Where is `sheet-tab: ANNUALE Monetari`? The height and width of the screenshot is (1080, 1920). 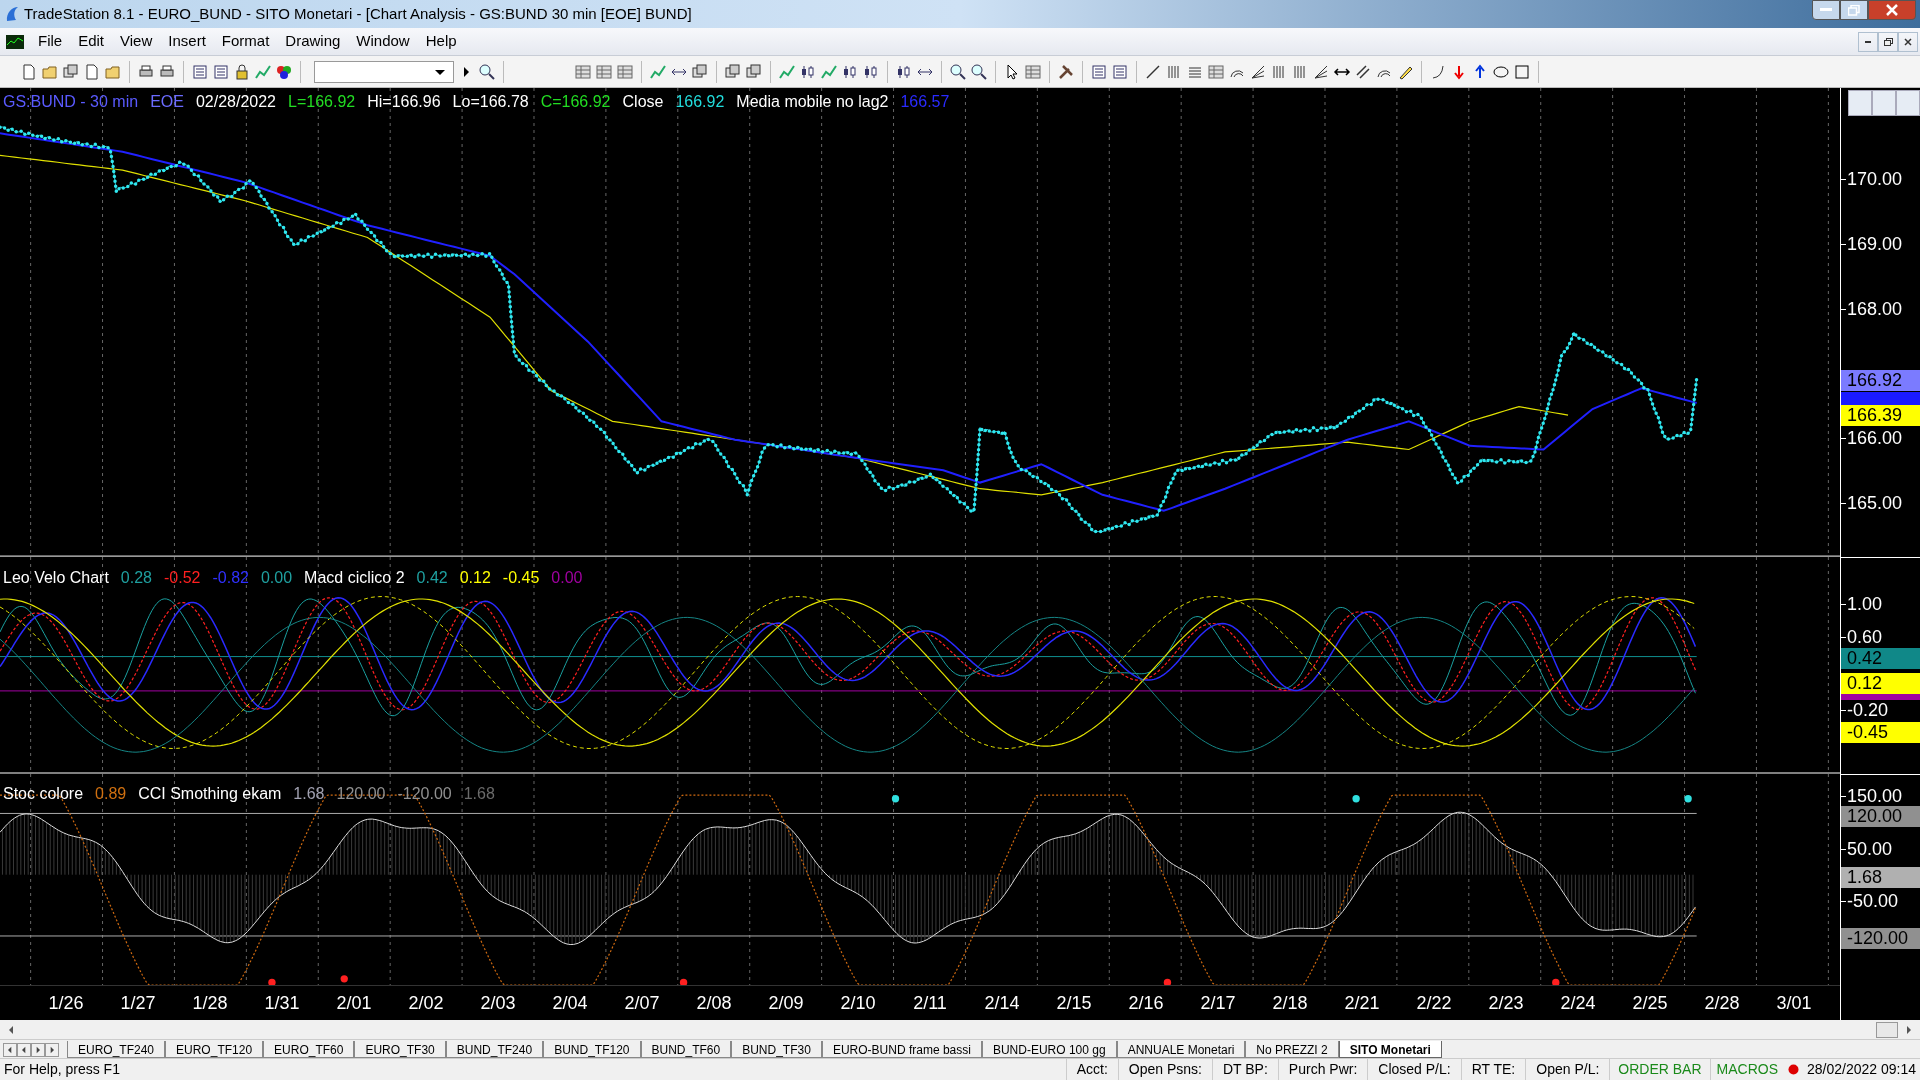
sheet-tab: ANNUALE Monetari is located at coordinates (1181, 1049).